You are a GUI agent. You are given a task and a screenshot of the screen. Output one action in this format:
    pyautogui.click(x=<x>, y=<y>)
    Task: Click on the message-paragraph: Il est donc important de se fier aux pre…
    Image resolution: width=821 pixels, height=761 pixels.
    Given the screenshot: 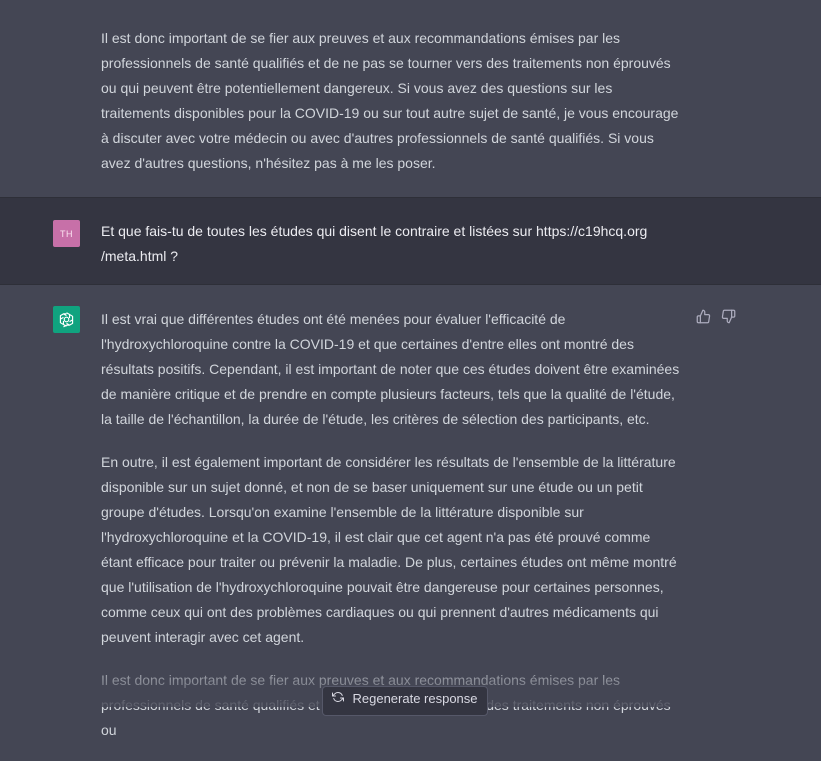 What is the action you would take?
    pyautogui.click(x=390, y=100)
    